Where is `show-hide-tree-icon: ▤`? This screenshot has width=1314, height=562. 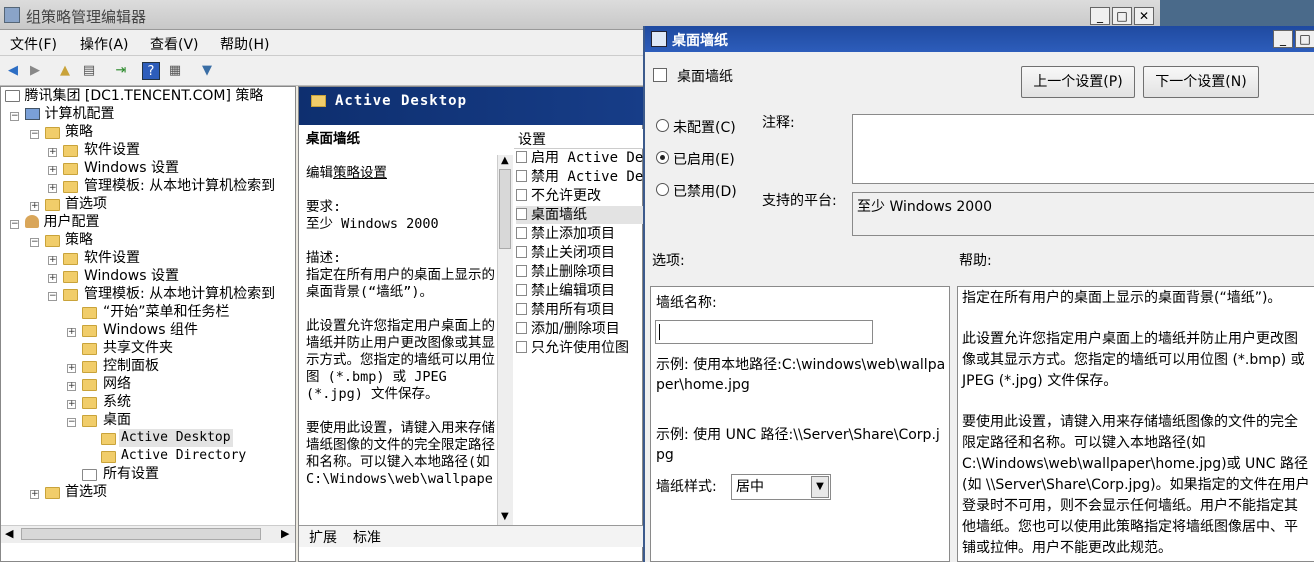
show-hide-tree-icon: ▤ is located at coordinates (89, 71).